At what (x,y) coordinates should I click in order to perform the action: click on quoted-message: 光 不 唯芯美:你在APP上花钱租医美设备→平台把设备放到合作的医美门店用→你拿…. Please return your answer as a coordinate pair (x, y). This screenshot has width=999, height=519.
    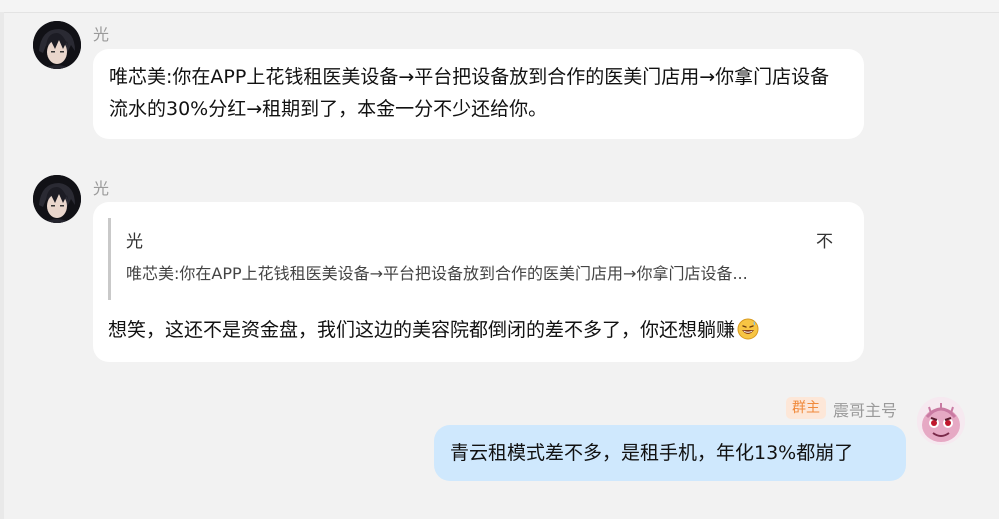
    Looking at the image, I should click on (470, 259).